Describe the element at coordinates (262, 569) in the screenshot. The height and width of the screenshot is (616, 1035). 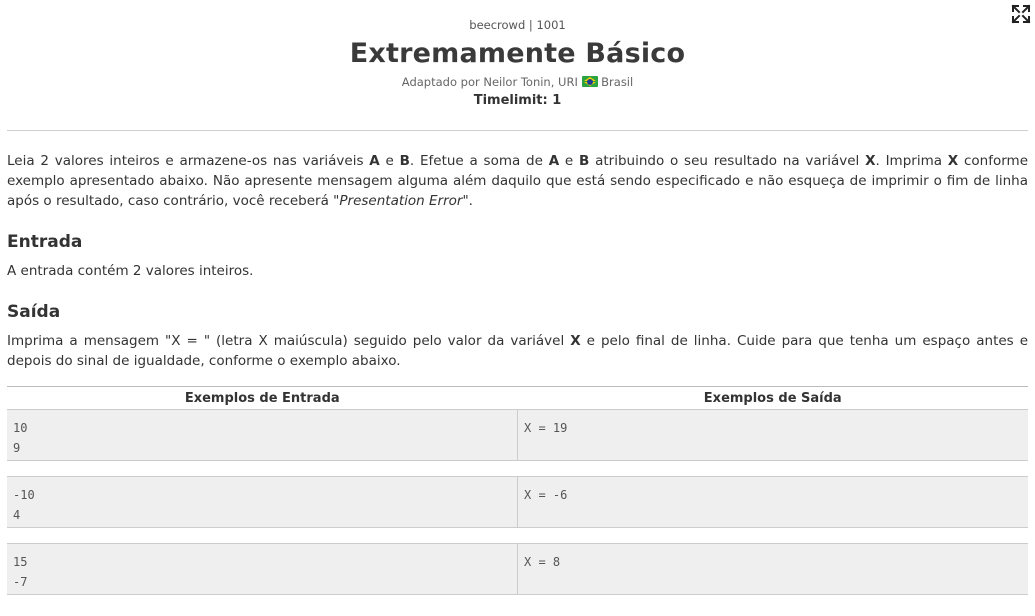
I see `example-input: 15 -7` at that location.